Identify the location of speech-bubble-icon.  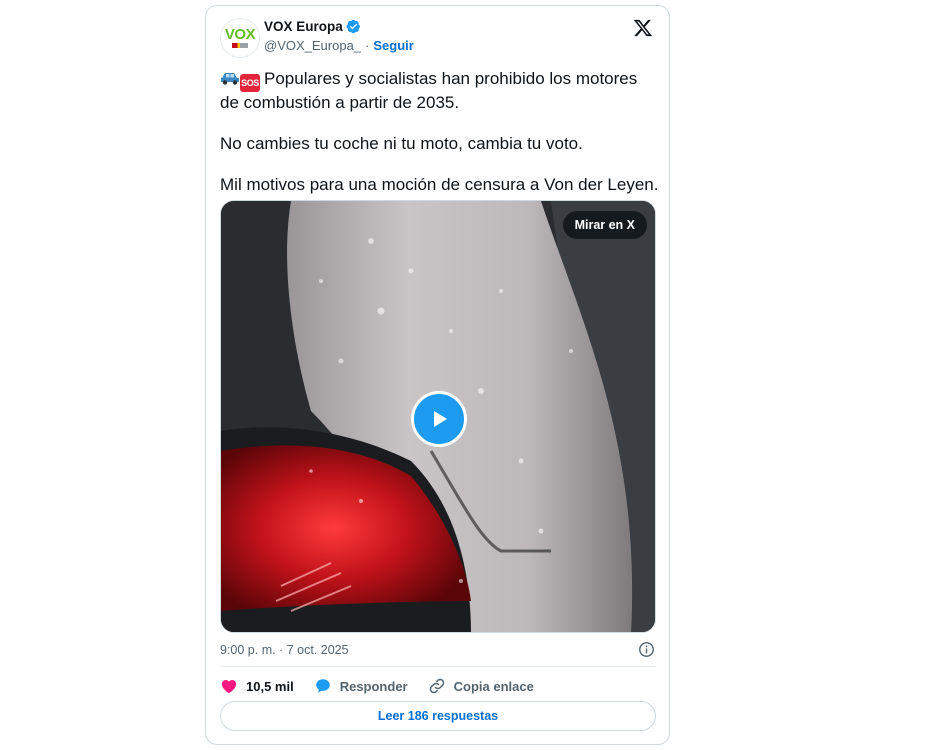
(322, 686).